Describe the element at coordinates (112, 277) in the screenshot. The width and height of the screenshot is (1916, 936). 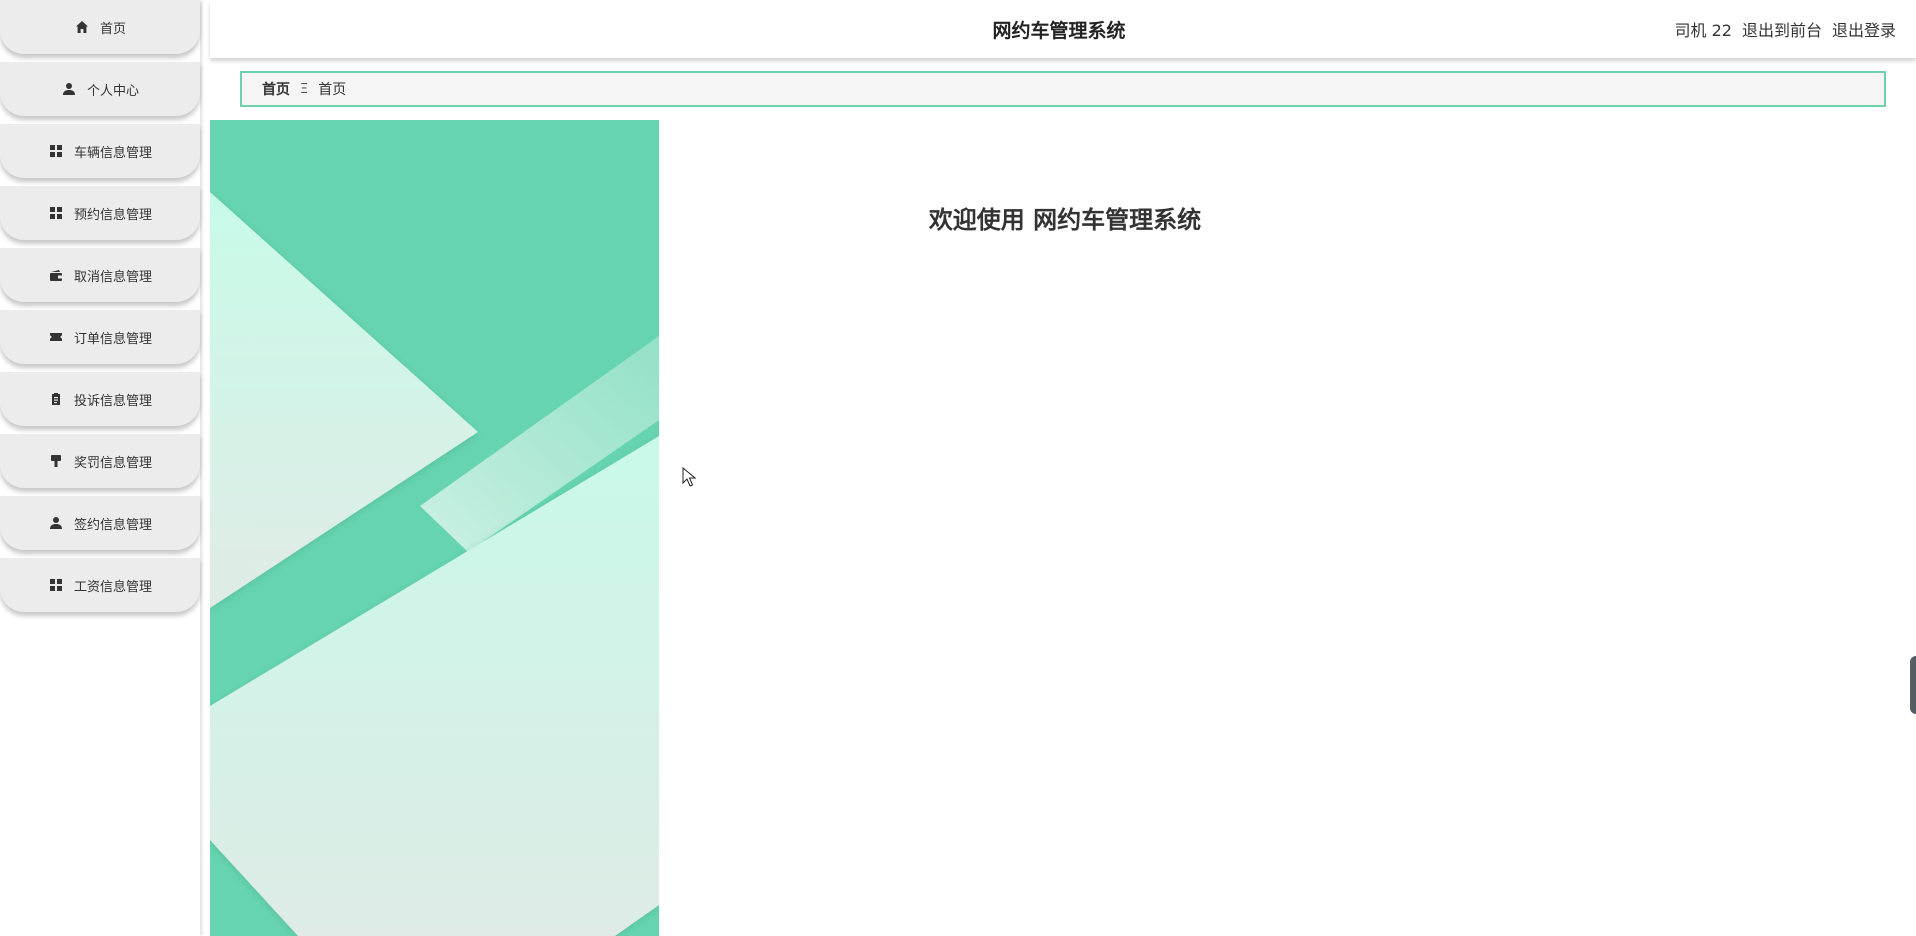
I see `sidebar-item-label: 取消信息管理` at that location.